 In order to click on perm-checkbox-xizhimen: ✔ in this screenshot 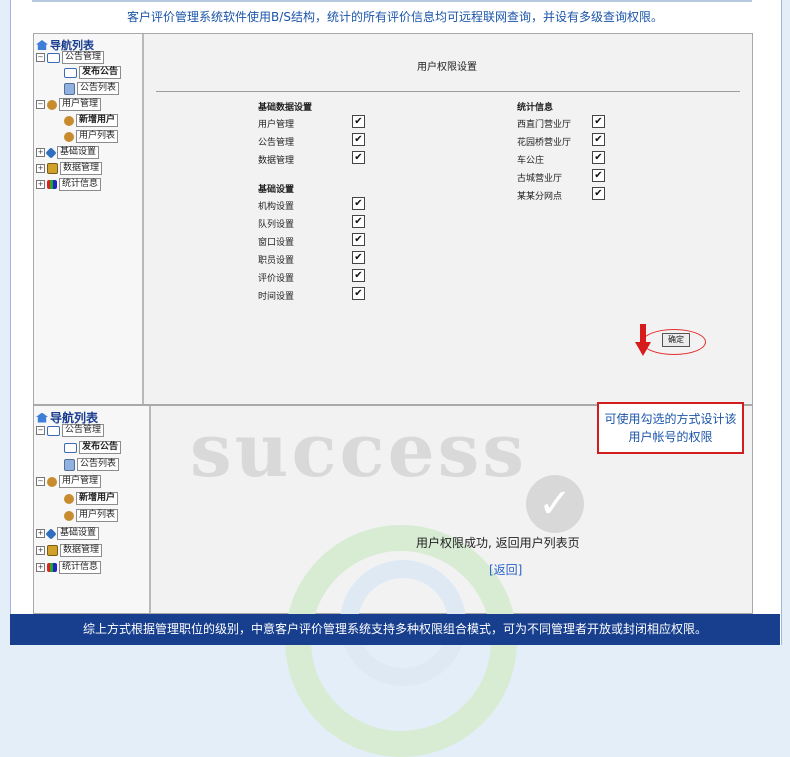, I will do `click(598, 121)`.